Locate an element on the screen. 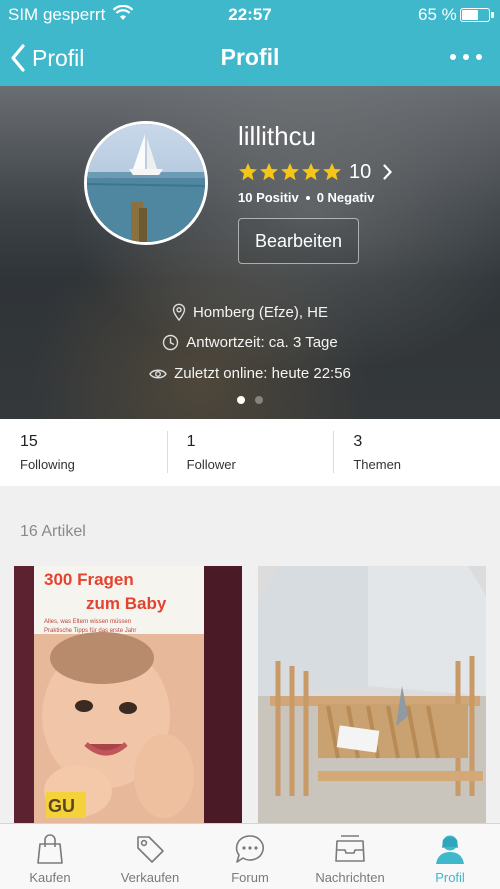 This screenshot has width=500, height=889. more-options-button is located at coordinates (466, 57).